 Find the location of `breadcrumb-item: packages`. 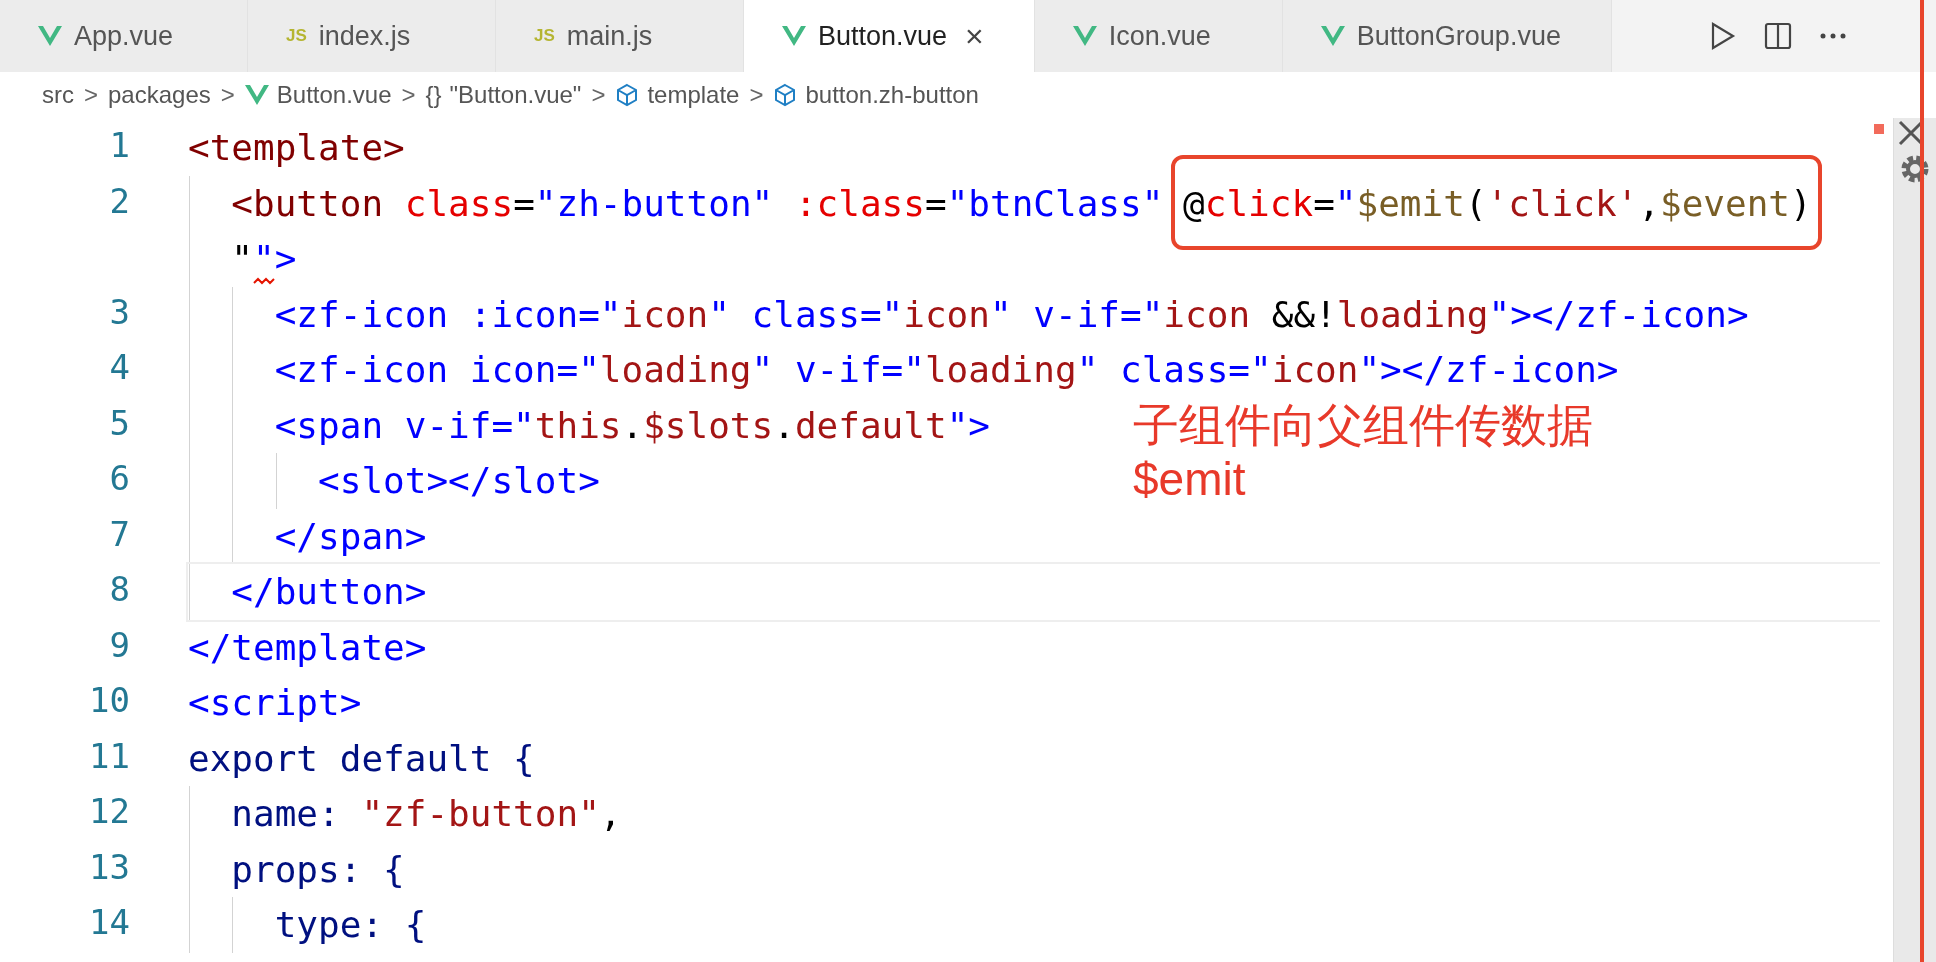

breadcrumb-item: packages is located at coordinates (159, 95).